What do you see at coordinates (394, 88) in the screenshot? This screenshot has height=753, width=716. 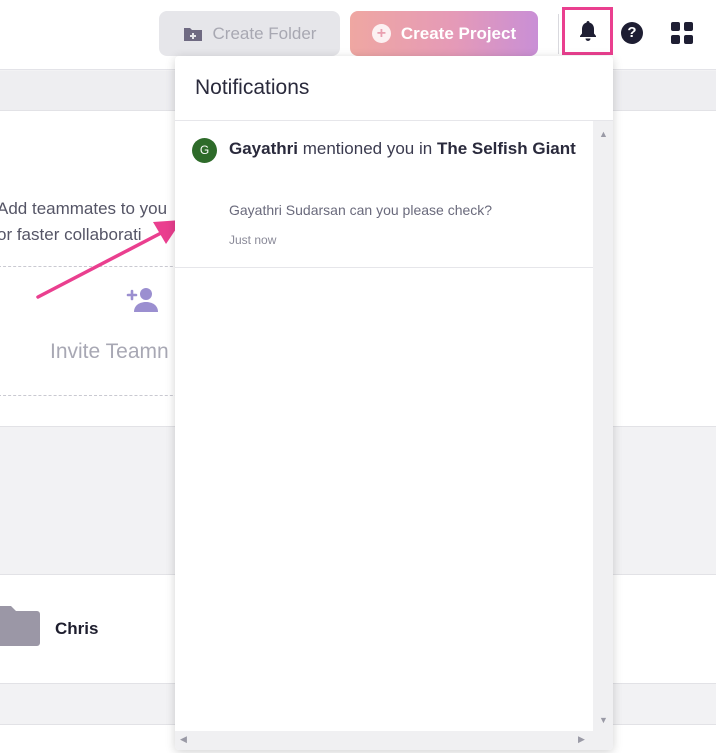 I see `notifications-title: Notifications` at bounding box center [394, 88].